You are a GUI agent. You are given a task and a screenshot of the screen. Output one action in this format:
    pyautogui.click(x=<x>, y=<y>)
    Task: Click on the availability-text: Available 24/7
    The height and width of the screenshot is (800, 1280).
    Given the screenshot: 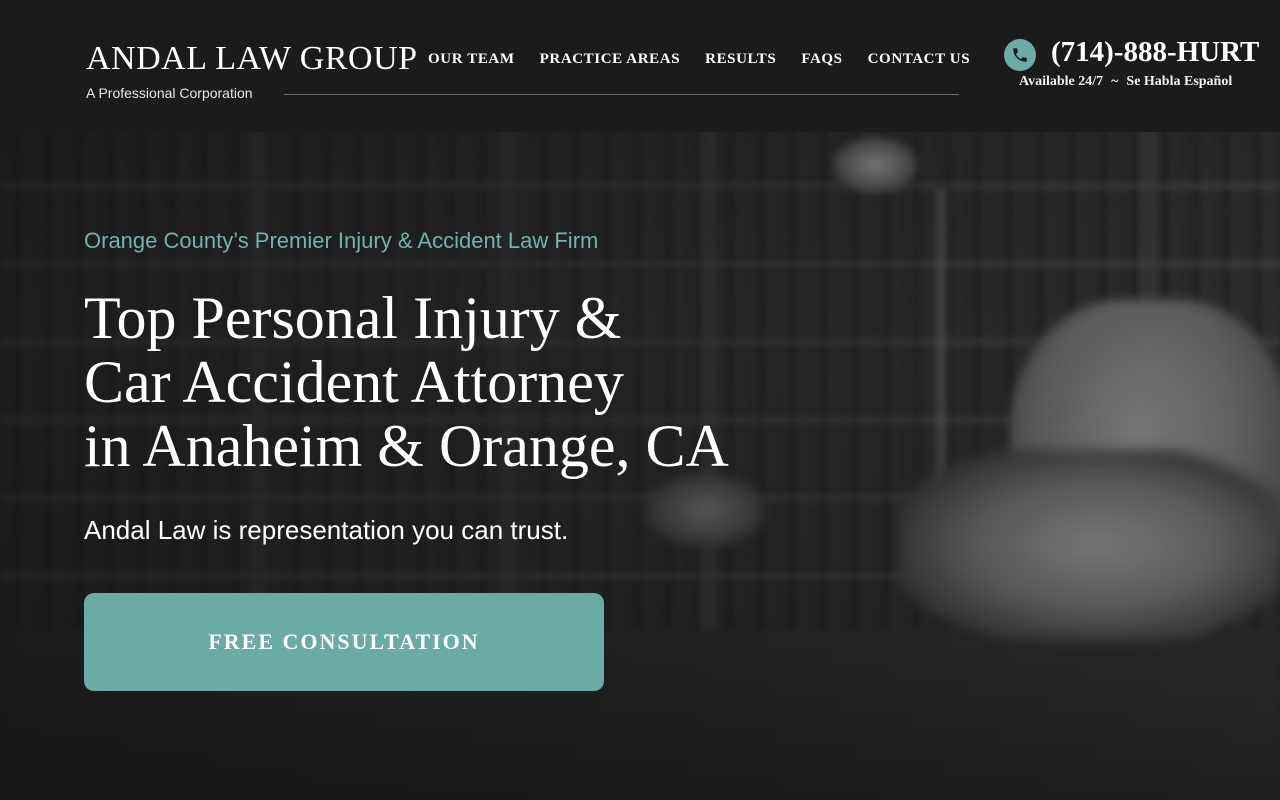 What is the action you would take?
    pyautogui.click(x=1061, y=81)
    